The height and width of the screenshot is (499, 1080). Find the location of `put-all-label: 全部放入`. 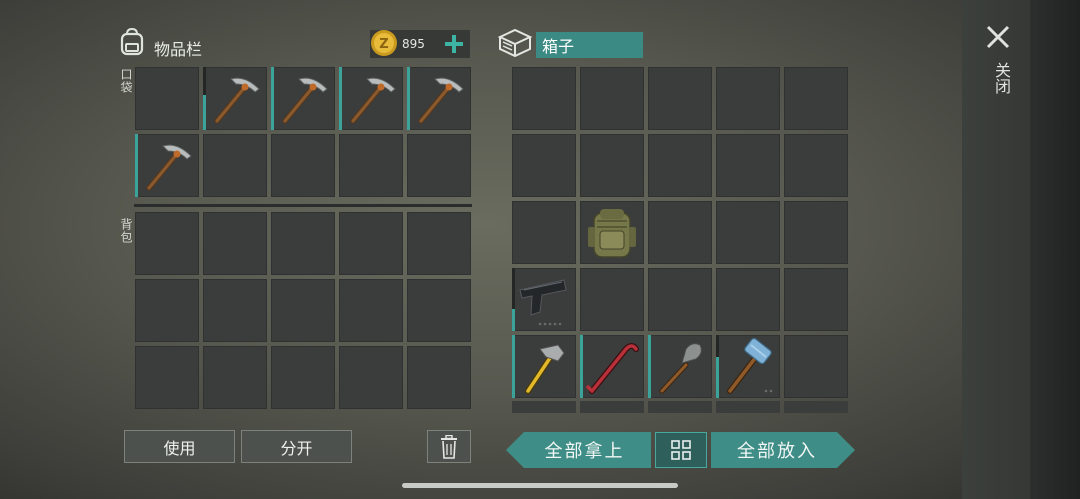

put-all-label: 全部放入 is located at coordinates (777, 451).